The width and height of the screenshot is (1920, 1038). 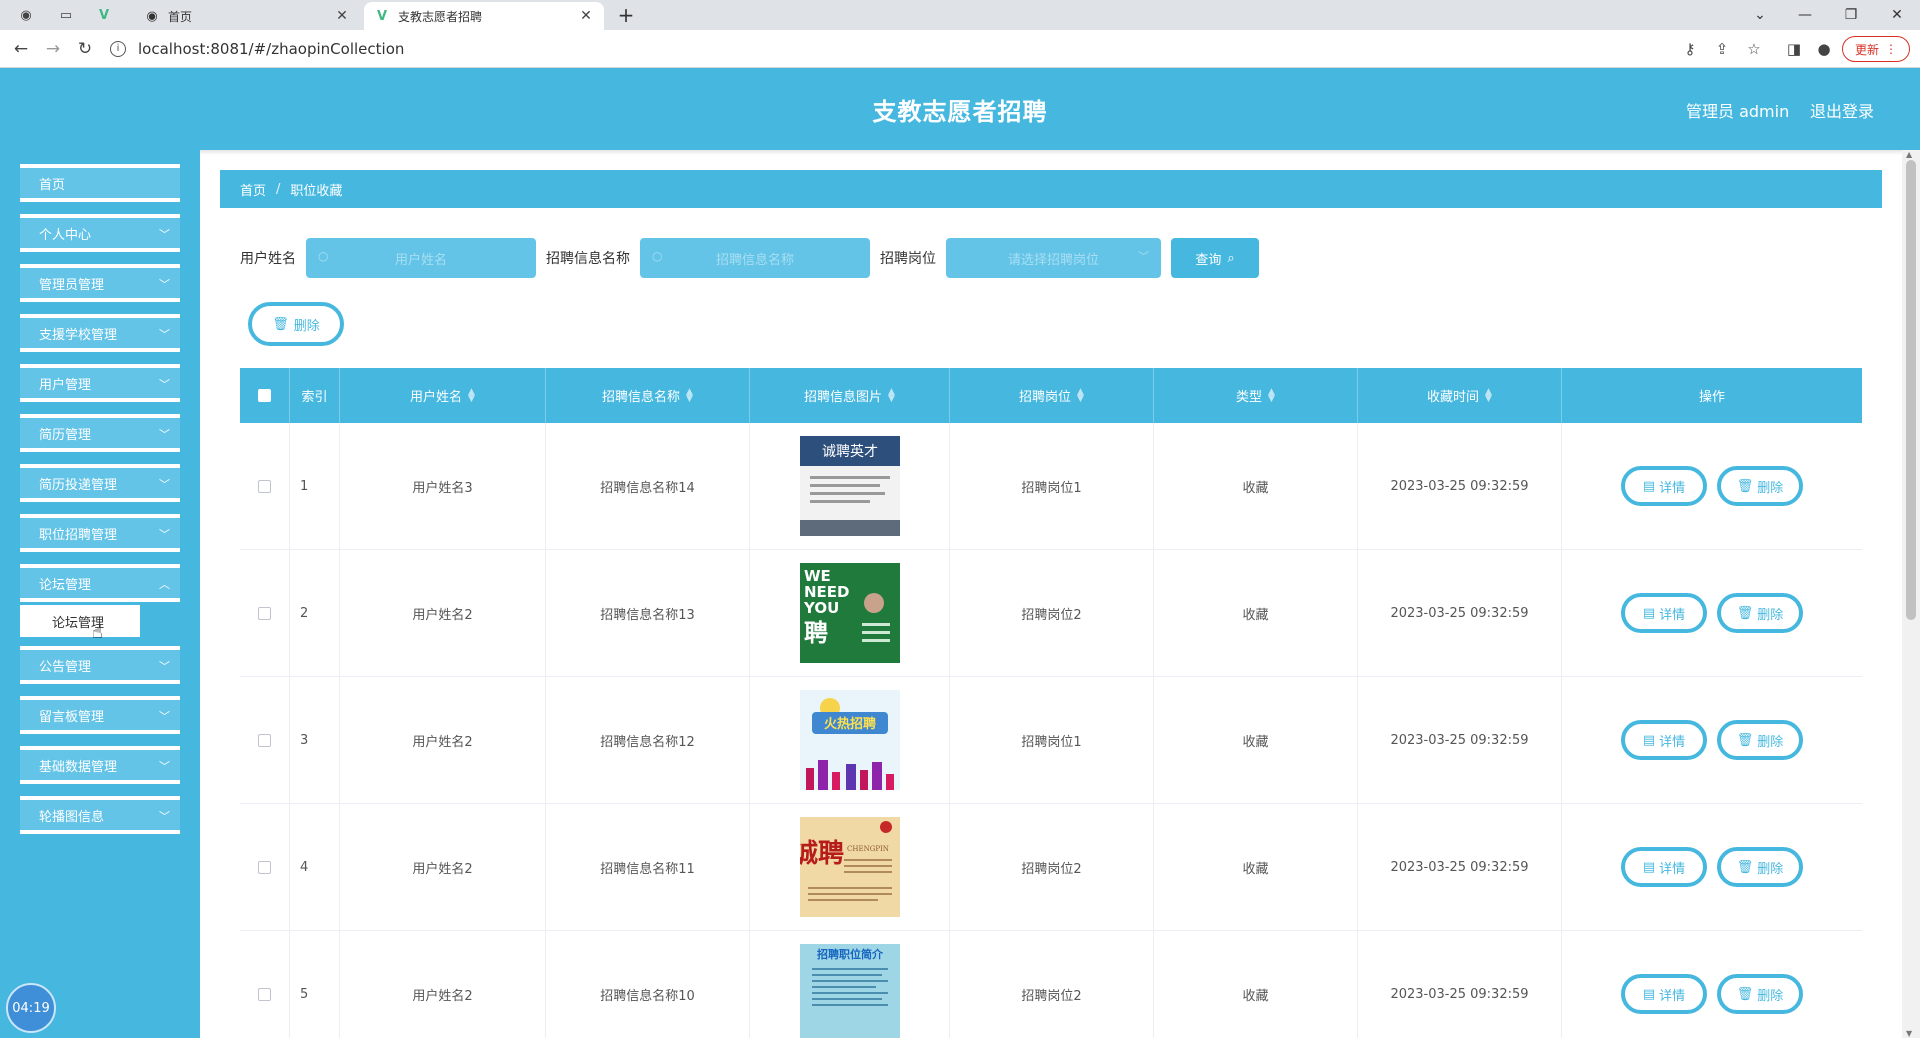 What do you see at coordinates (1876, 49) in the screenshot?
I see `update-button: 更新 ⋮` at bounding box center [1876, 49].